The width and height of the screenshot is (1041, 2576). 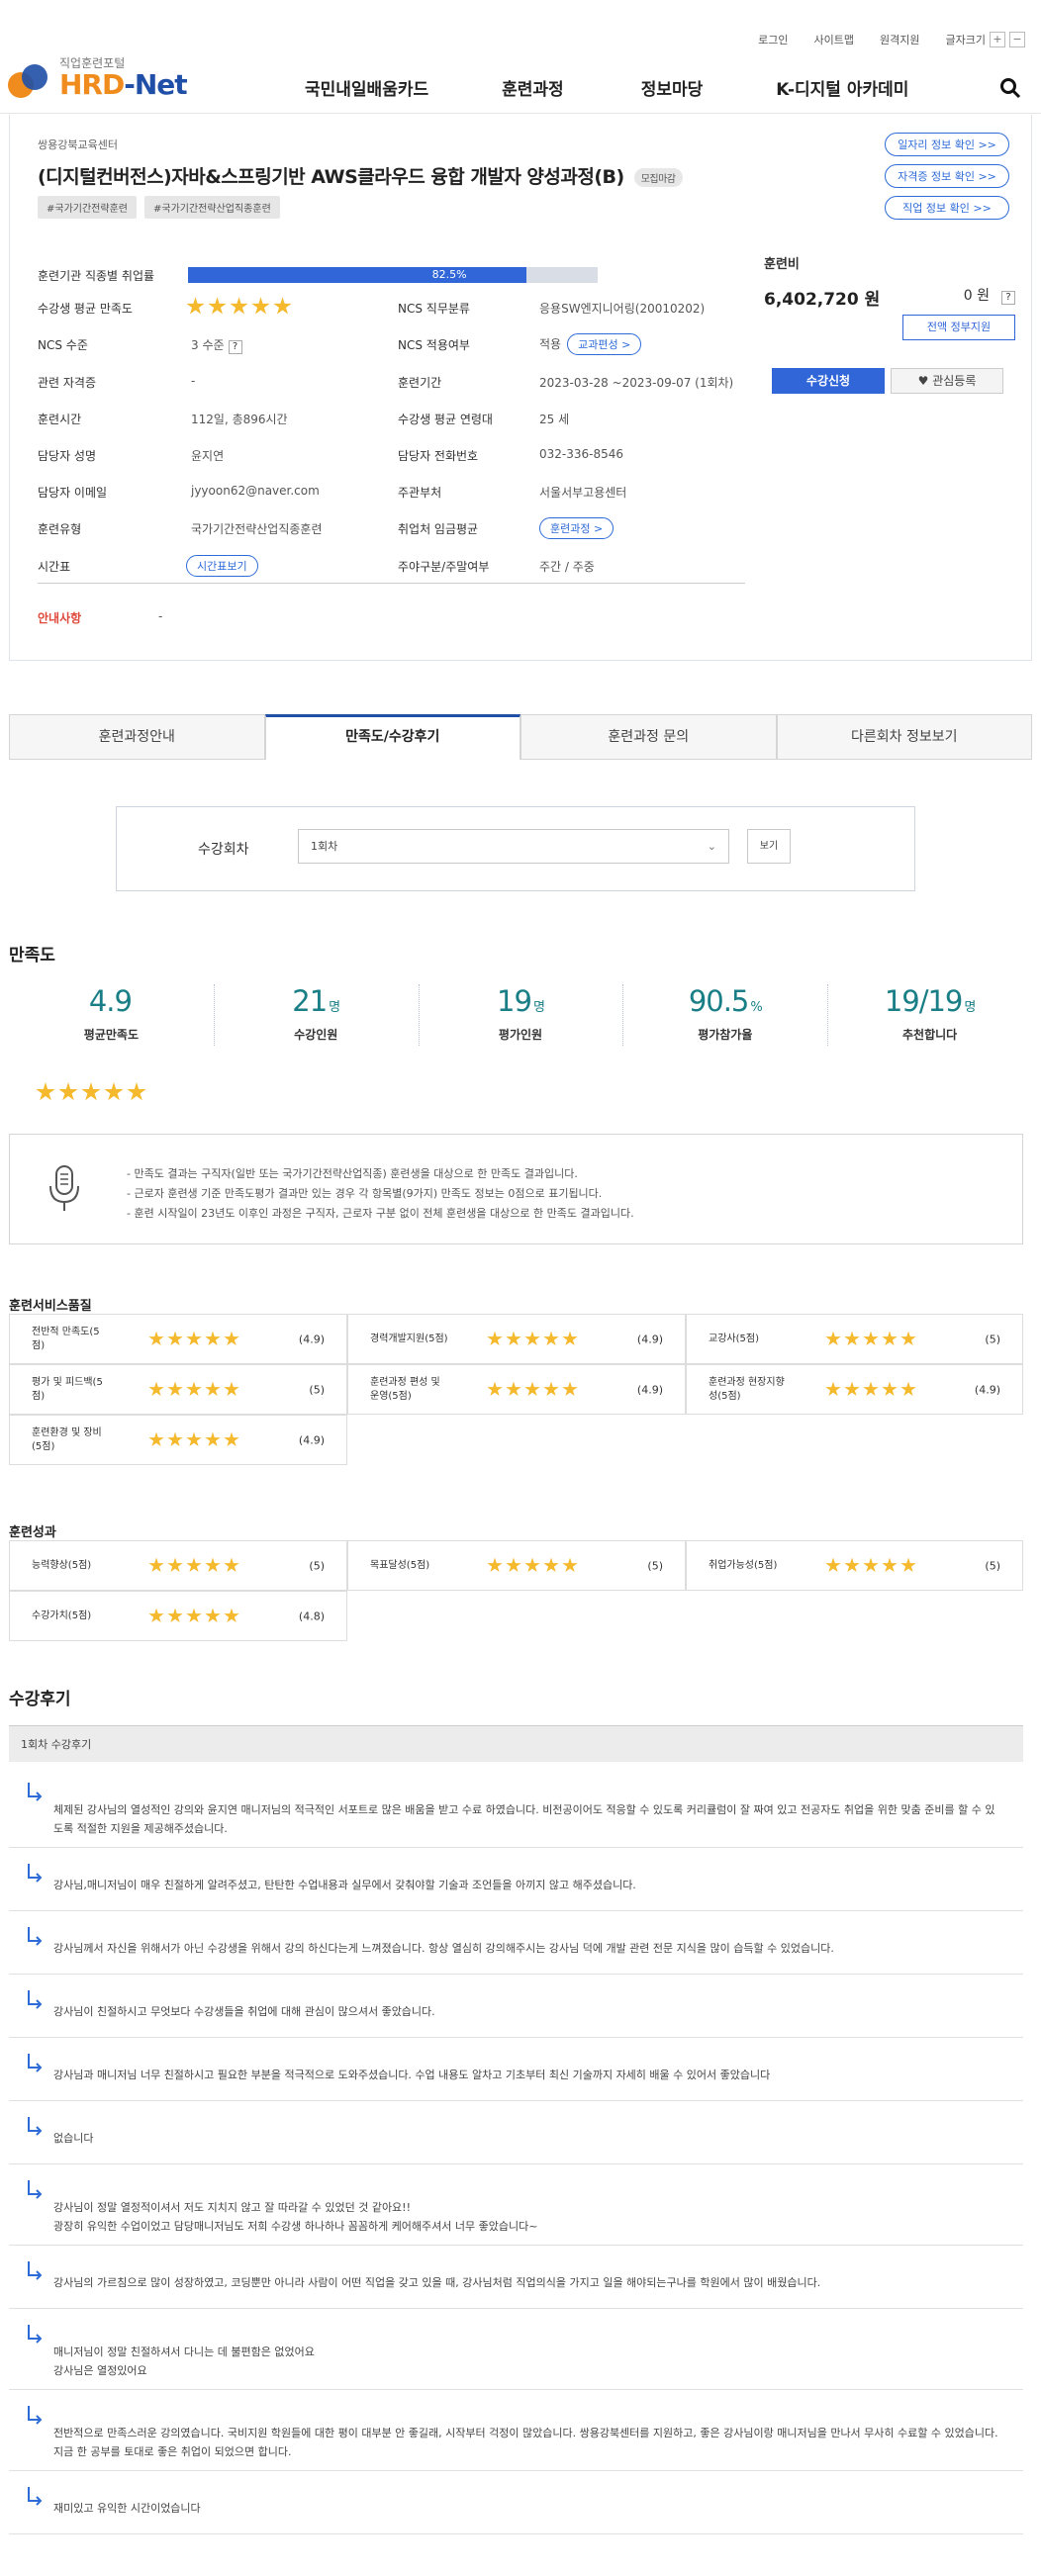 I want to click on course-link-button: 훈련과정 >, so click(x=577, y=529).